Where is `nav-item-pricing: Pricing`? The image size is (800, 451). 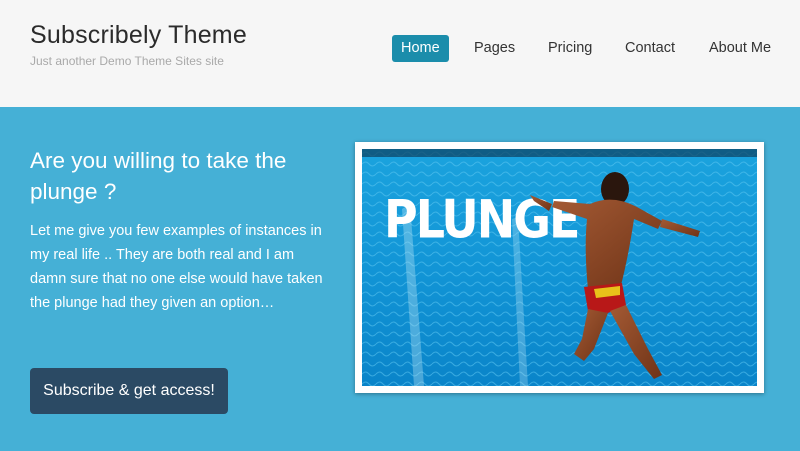 nav-item-pricing: Pricing is located at coordinates (570, 48).